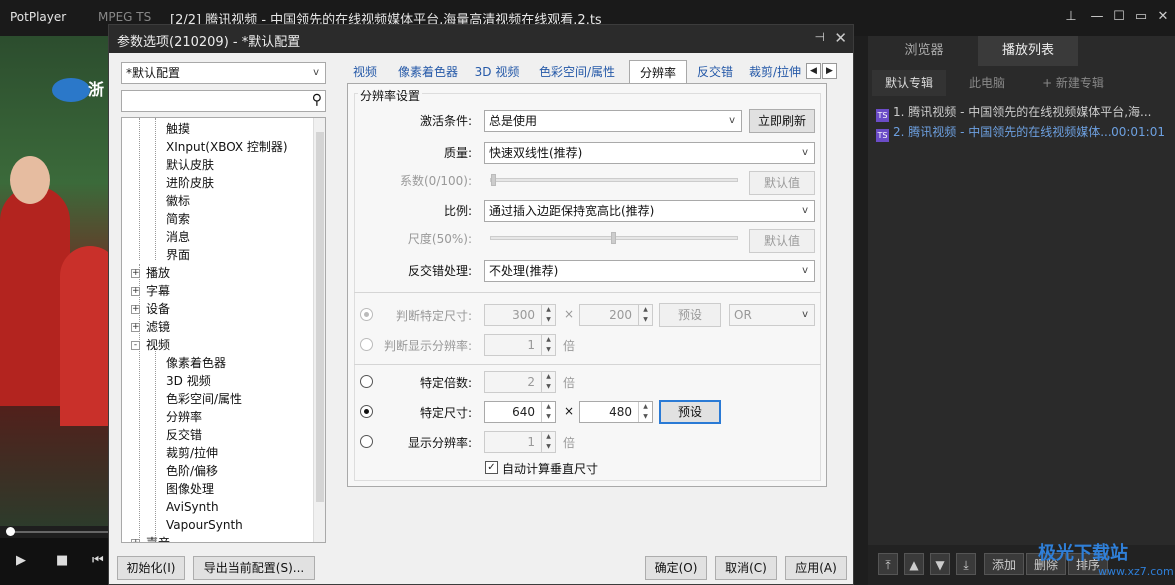  I want to click on tab-deinterlace: 反交错, so click(715, 72).